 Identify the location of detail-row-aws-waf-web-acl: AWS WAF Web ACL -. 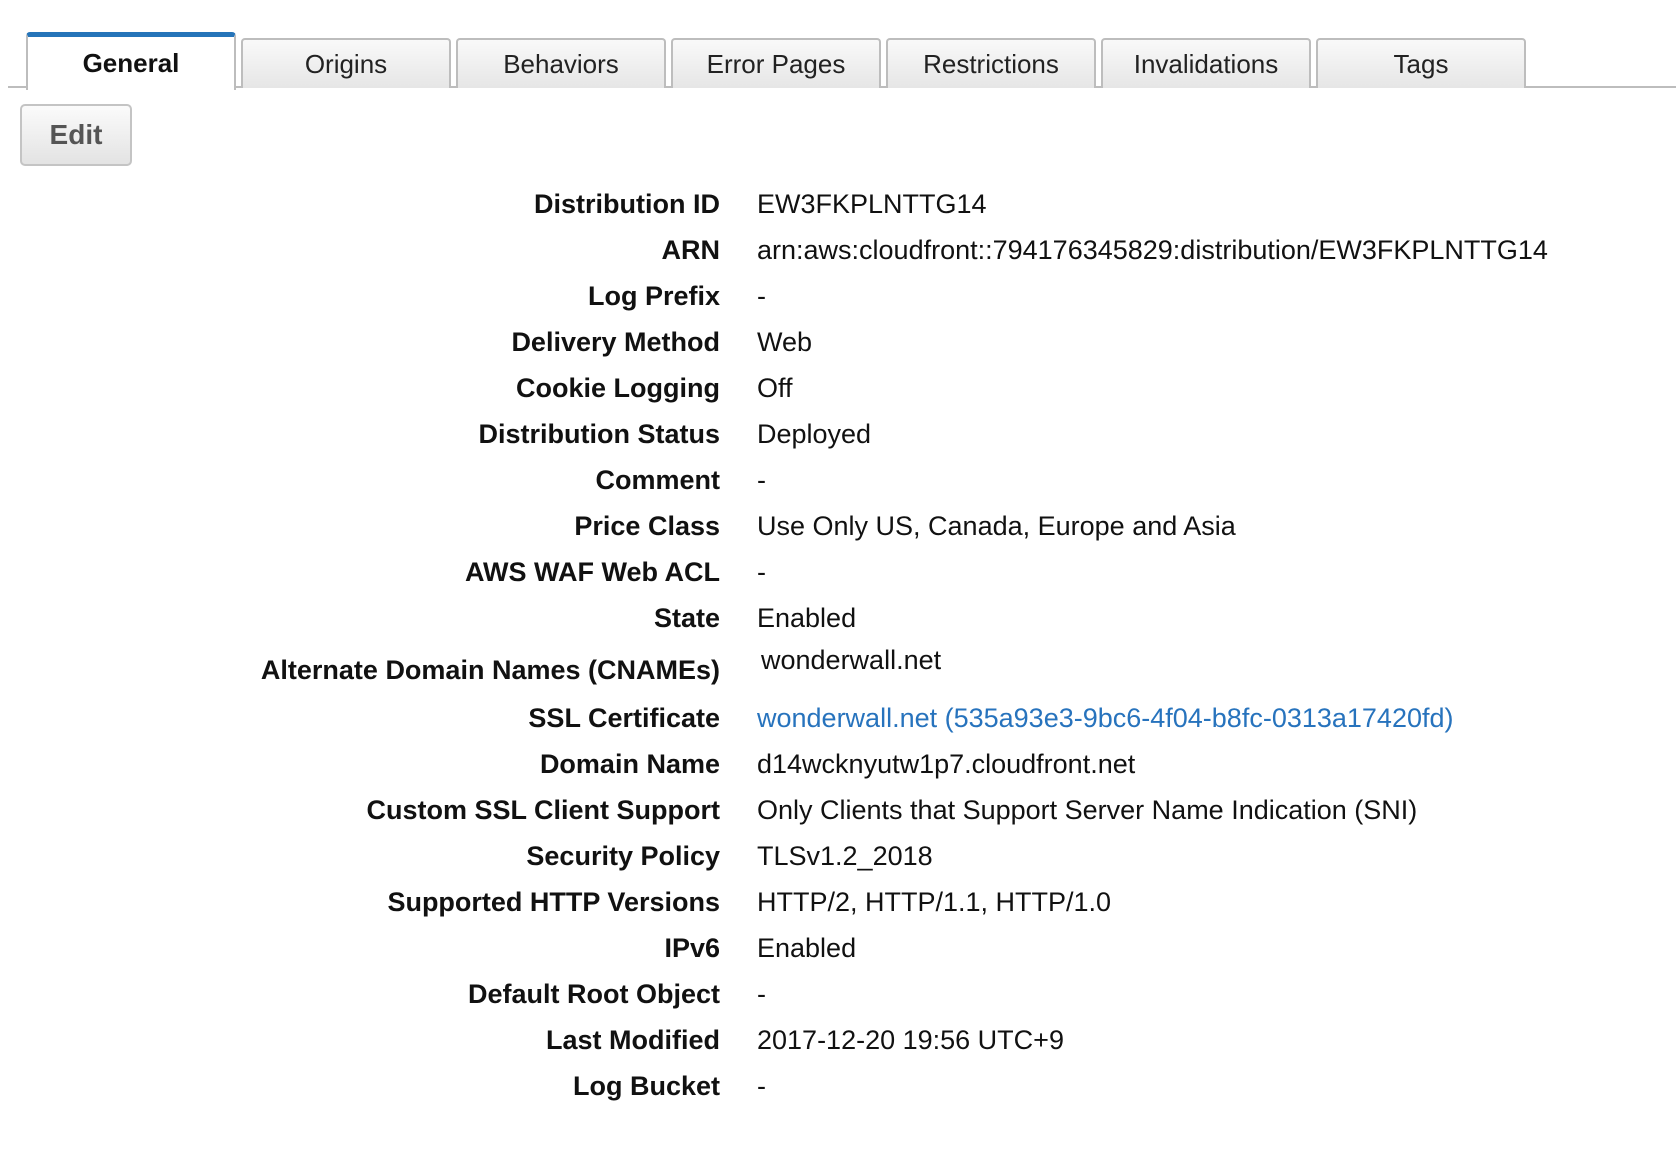
(838, 572).